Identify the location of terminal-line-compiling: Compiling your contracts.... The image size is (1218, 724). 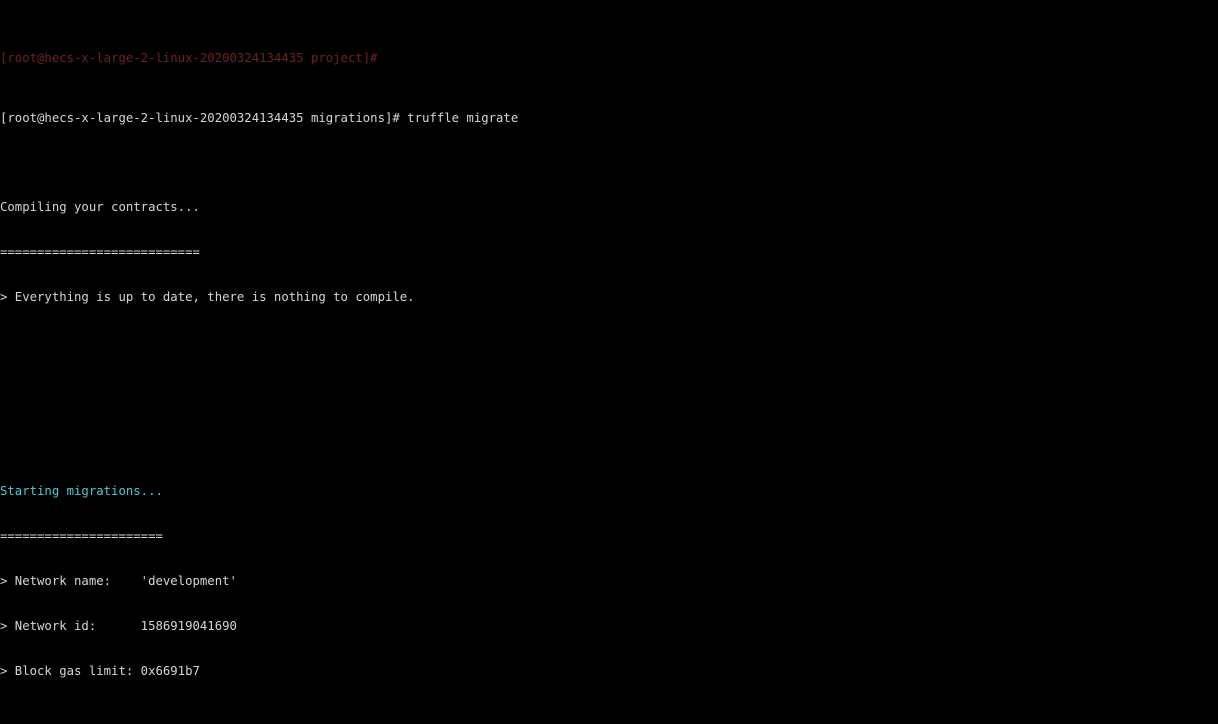
(100, 207).